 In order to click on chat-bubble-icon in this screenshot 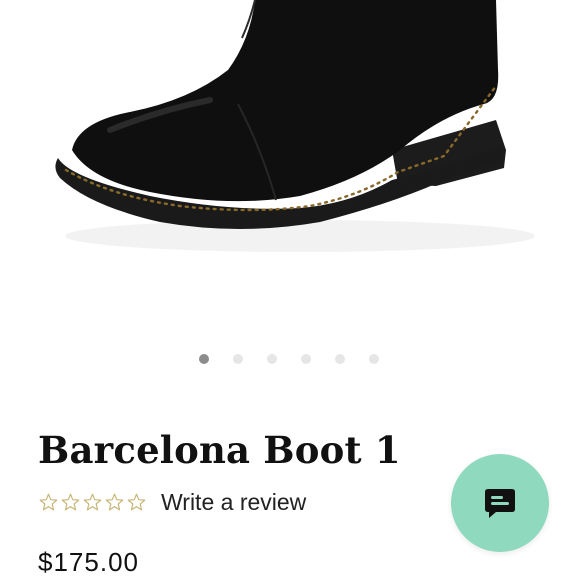, I will do `click(500, 503)`.